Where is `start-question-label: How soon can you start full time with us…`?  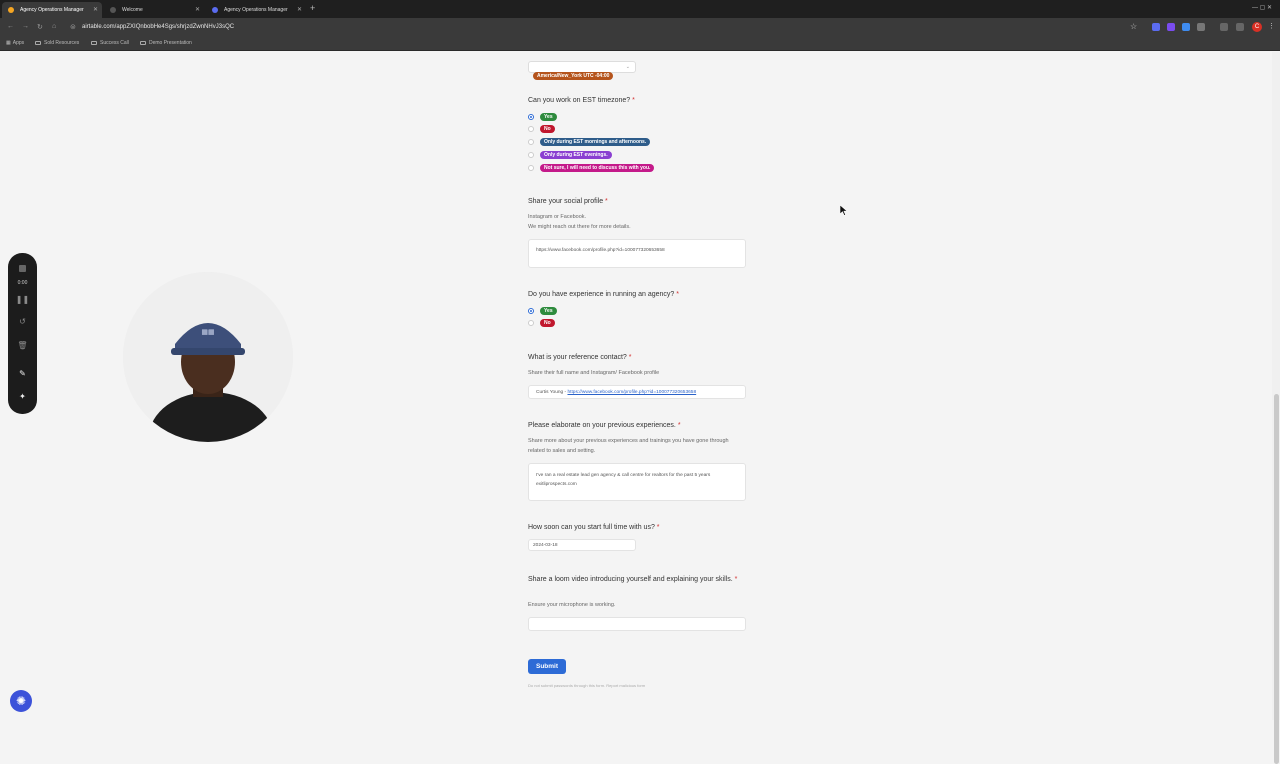 start-question-label: How soon can you start full time with us… is located at coordinates (594, 527).